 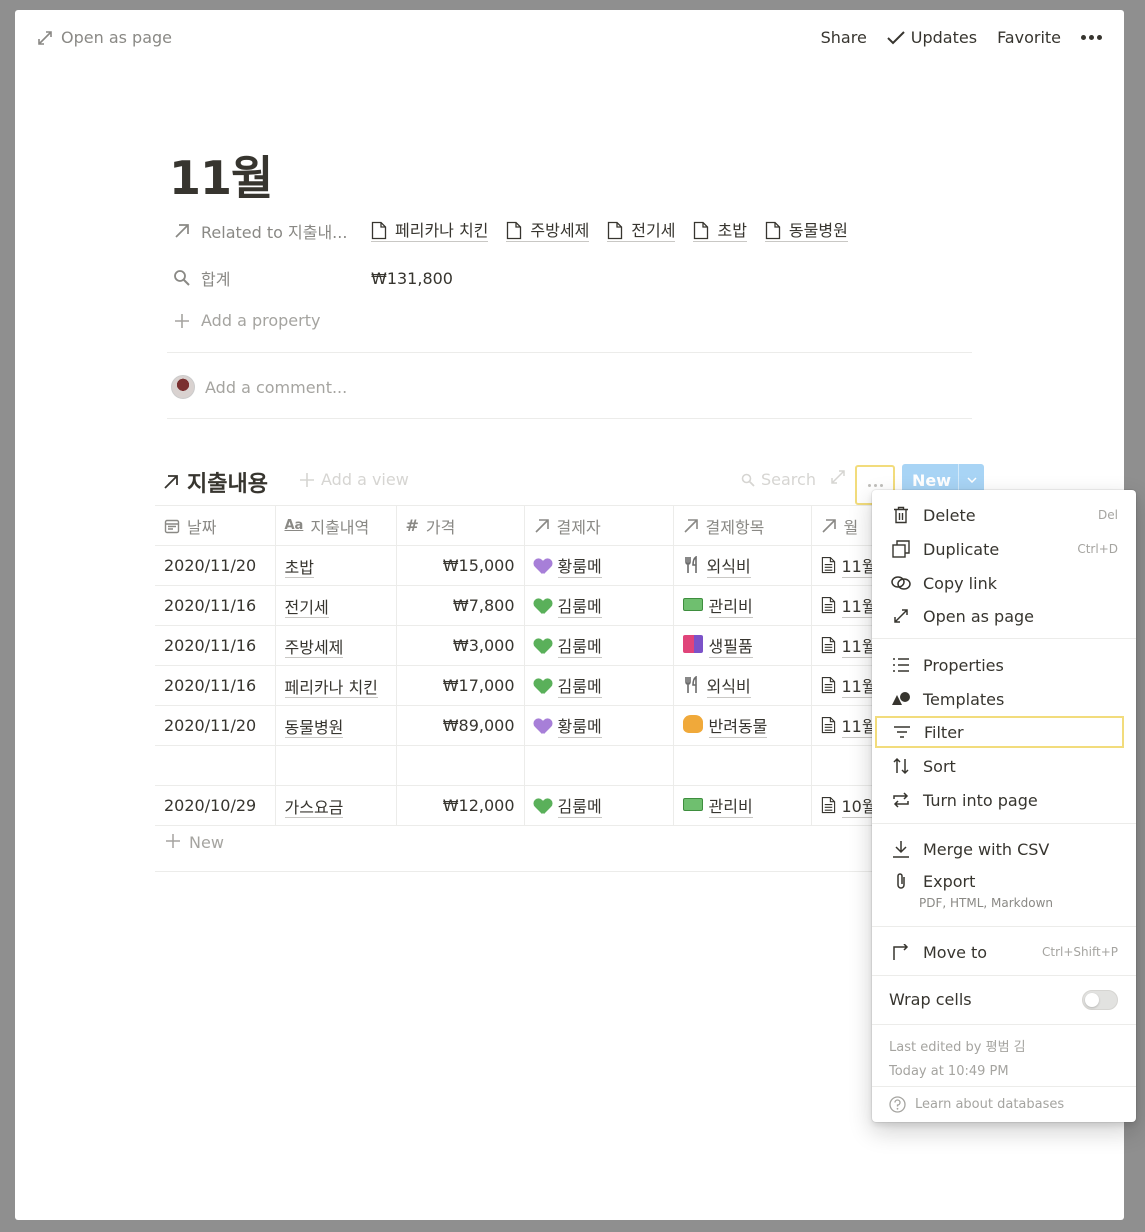 I want to click on cell-price: ₩15,000, so click(x=460, y=565).